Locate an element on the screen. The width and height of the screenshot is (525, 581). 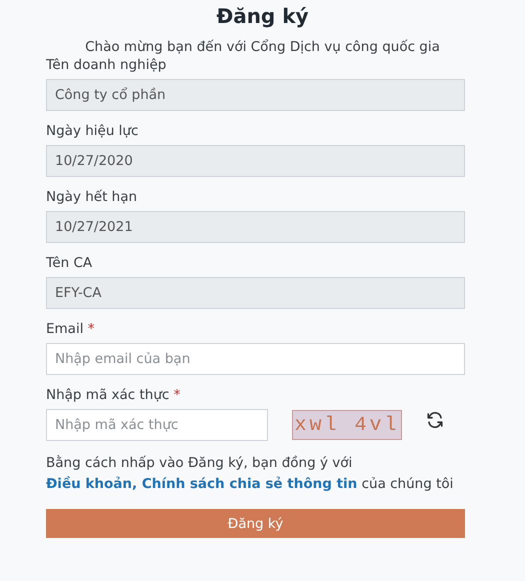
terms-text: Bằng cách nhấp vào Đăng ký, bạn đồng ý với Điều khoản, Chính sách chia sẻ thông tin của chúng tôi is located at coordinates (250, 474).